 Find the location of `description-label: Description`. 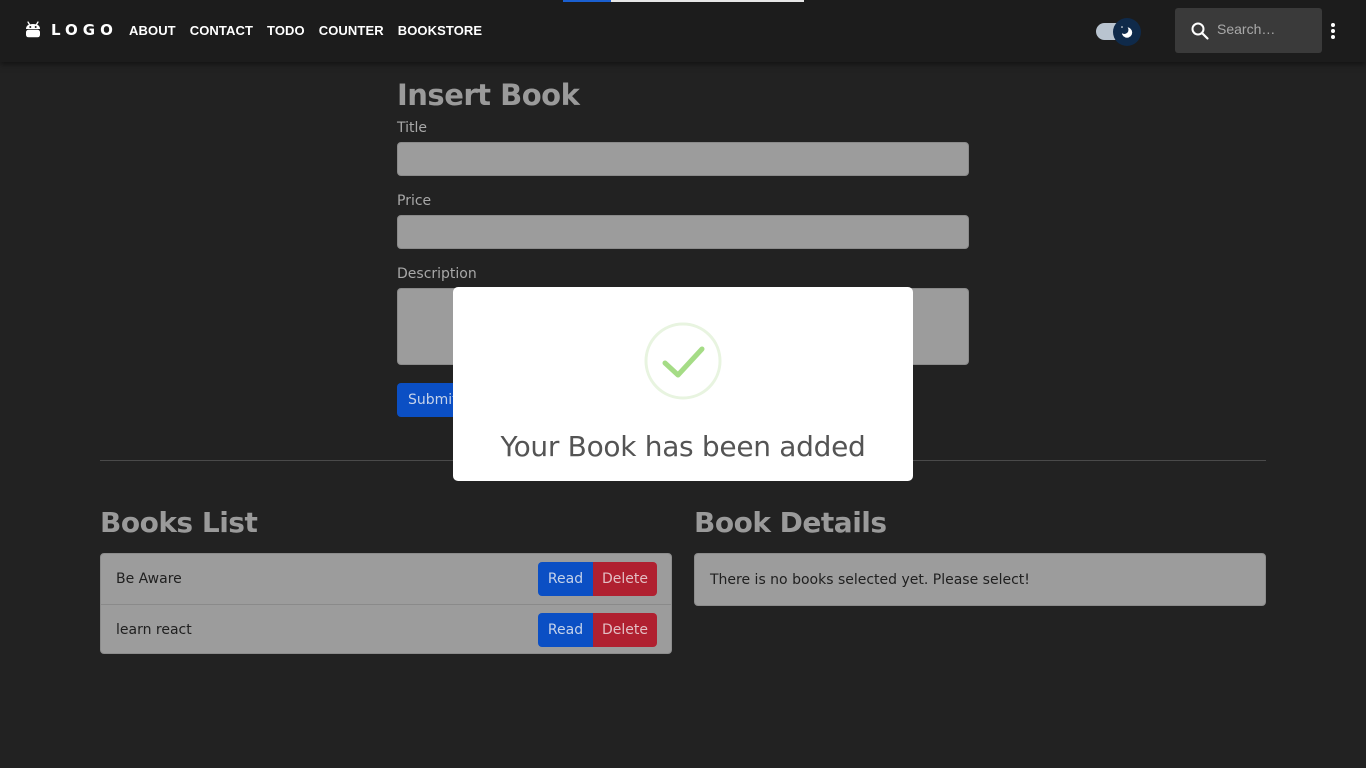

description-label: Description is located at coordinates (437, 274).